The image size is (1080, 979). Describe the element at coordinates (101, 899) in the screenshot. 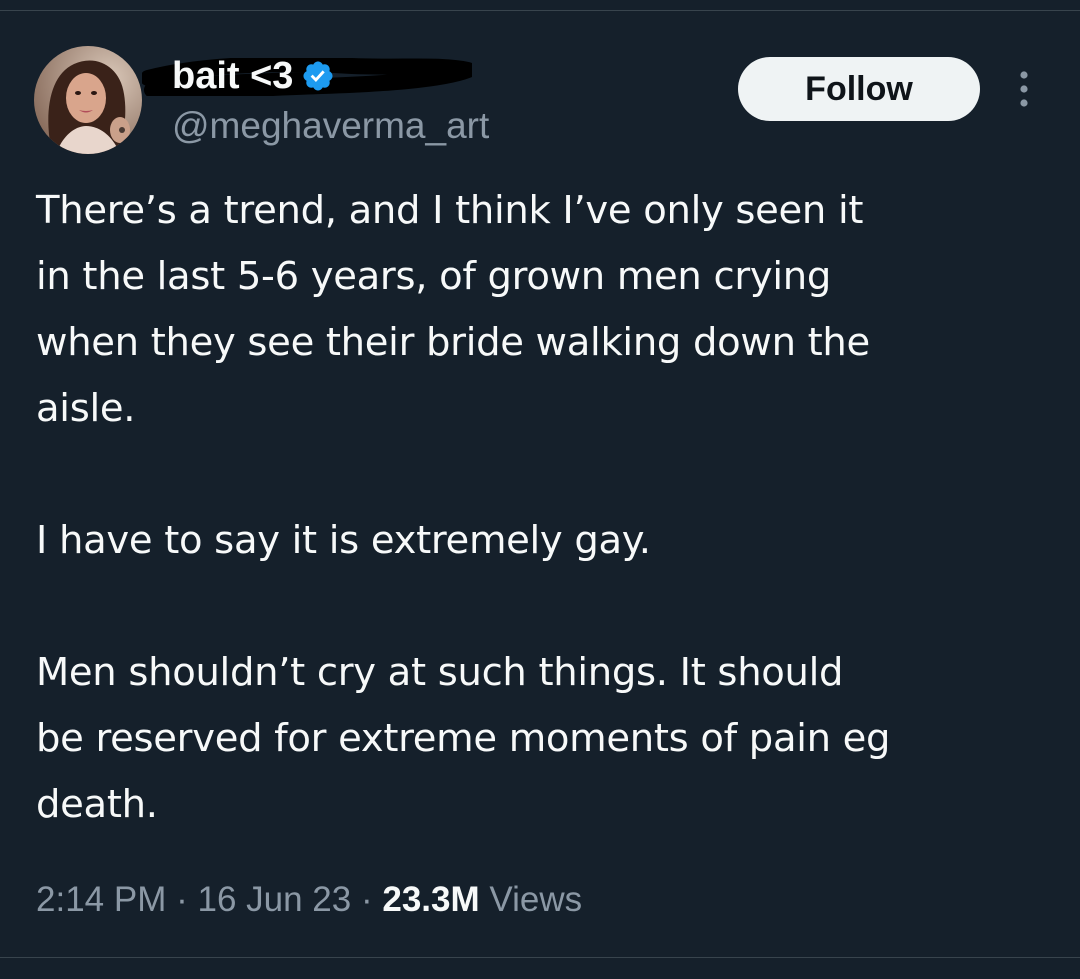

I see `tweet-time: 2:14 PM` at that location.